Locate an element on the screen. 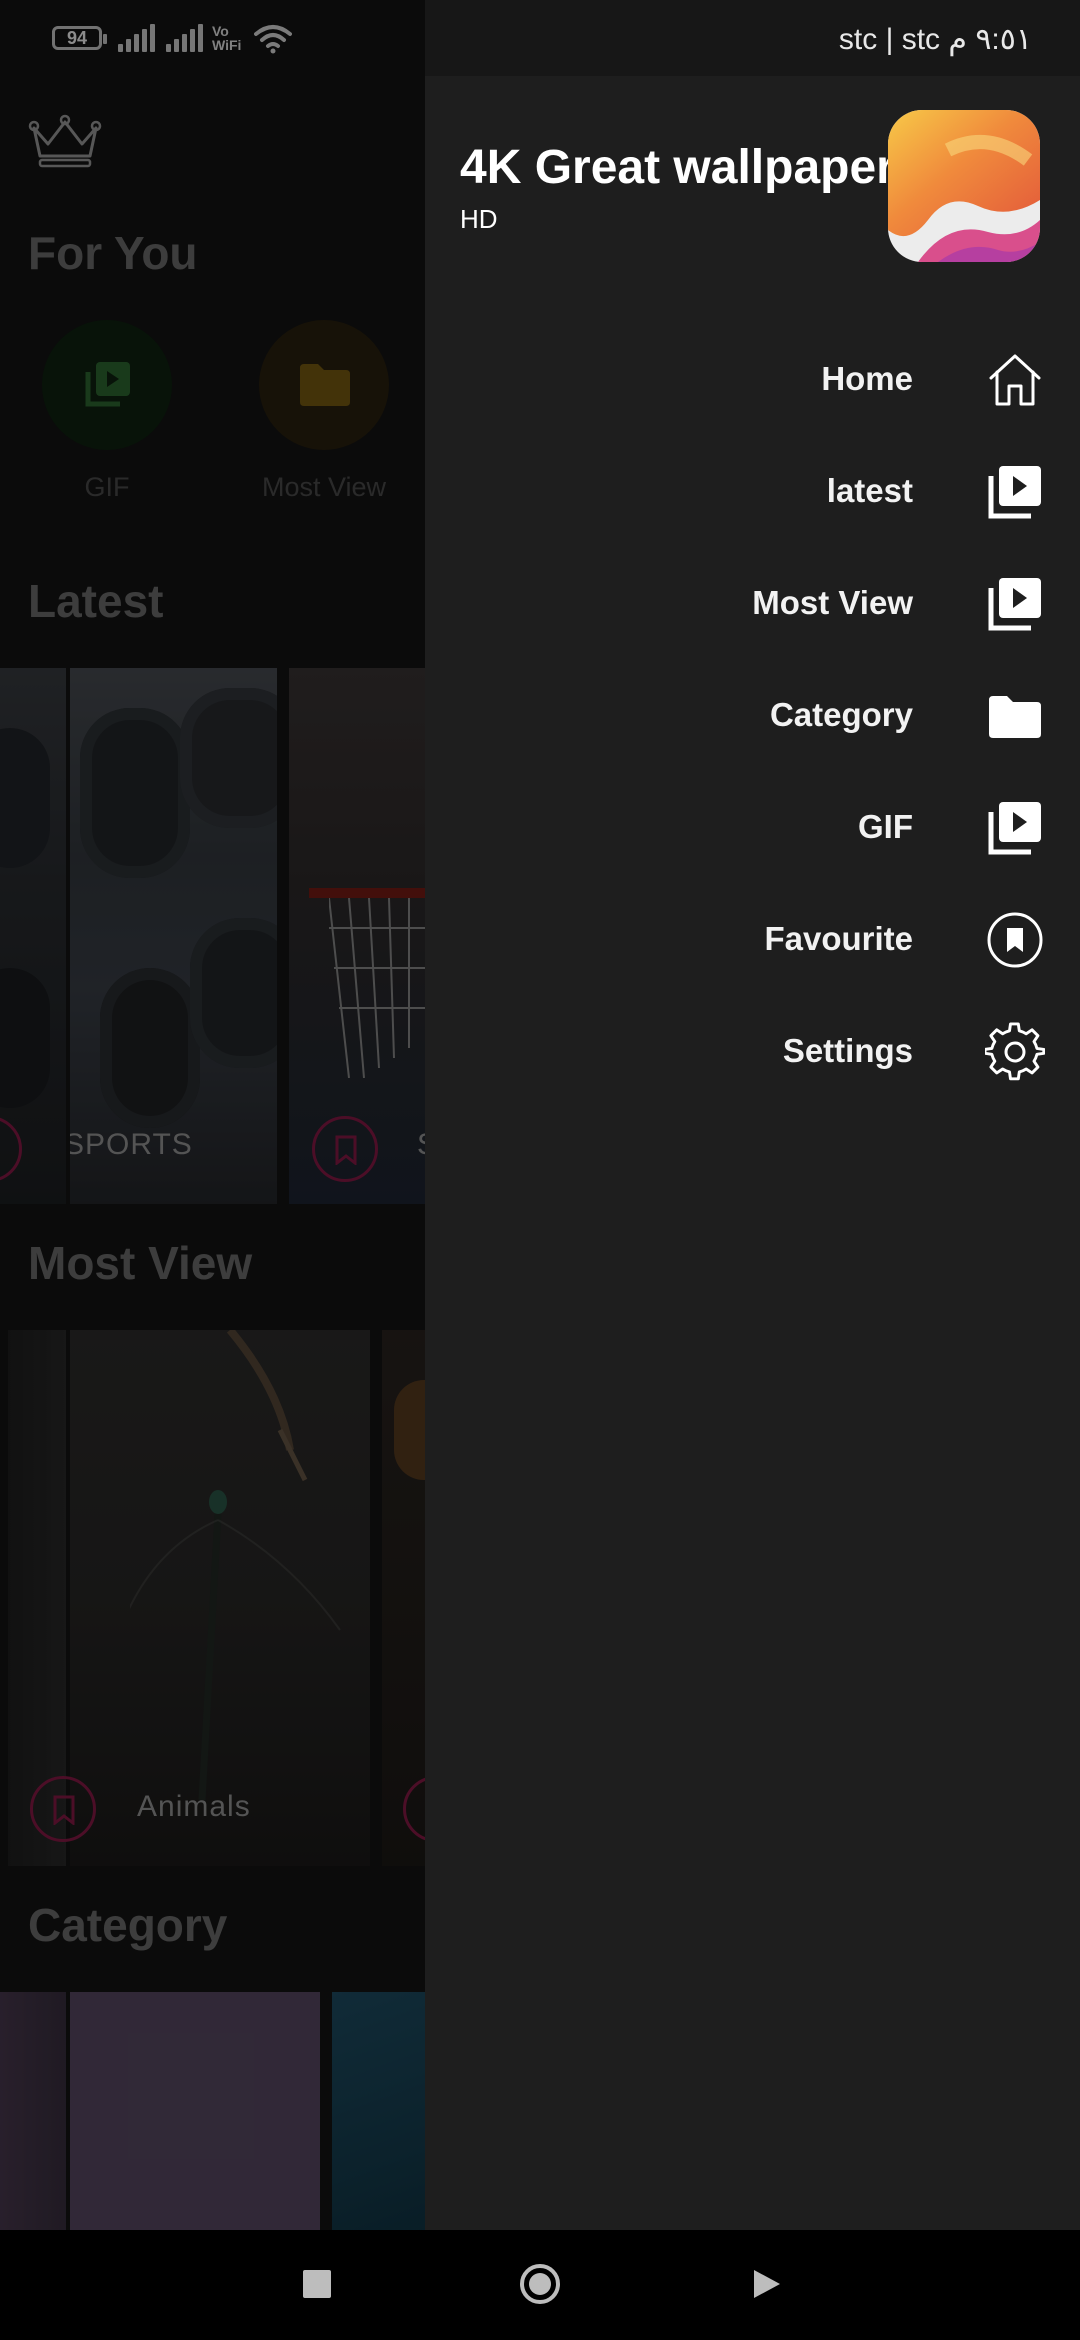 The height and width of the screenshot is (2340, 1080). menu-item-latest: latest is located at coordinates (752, 492).